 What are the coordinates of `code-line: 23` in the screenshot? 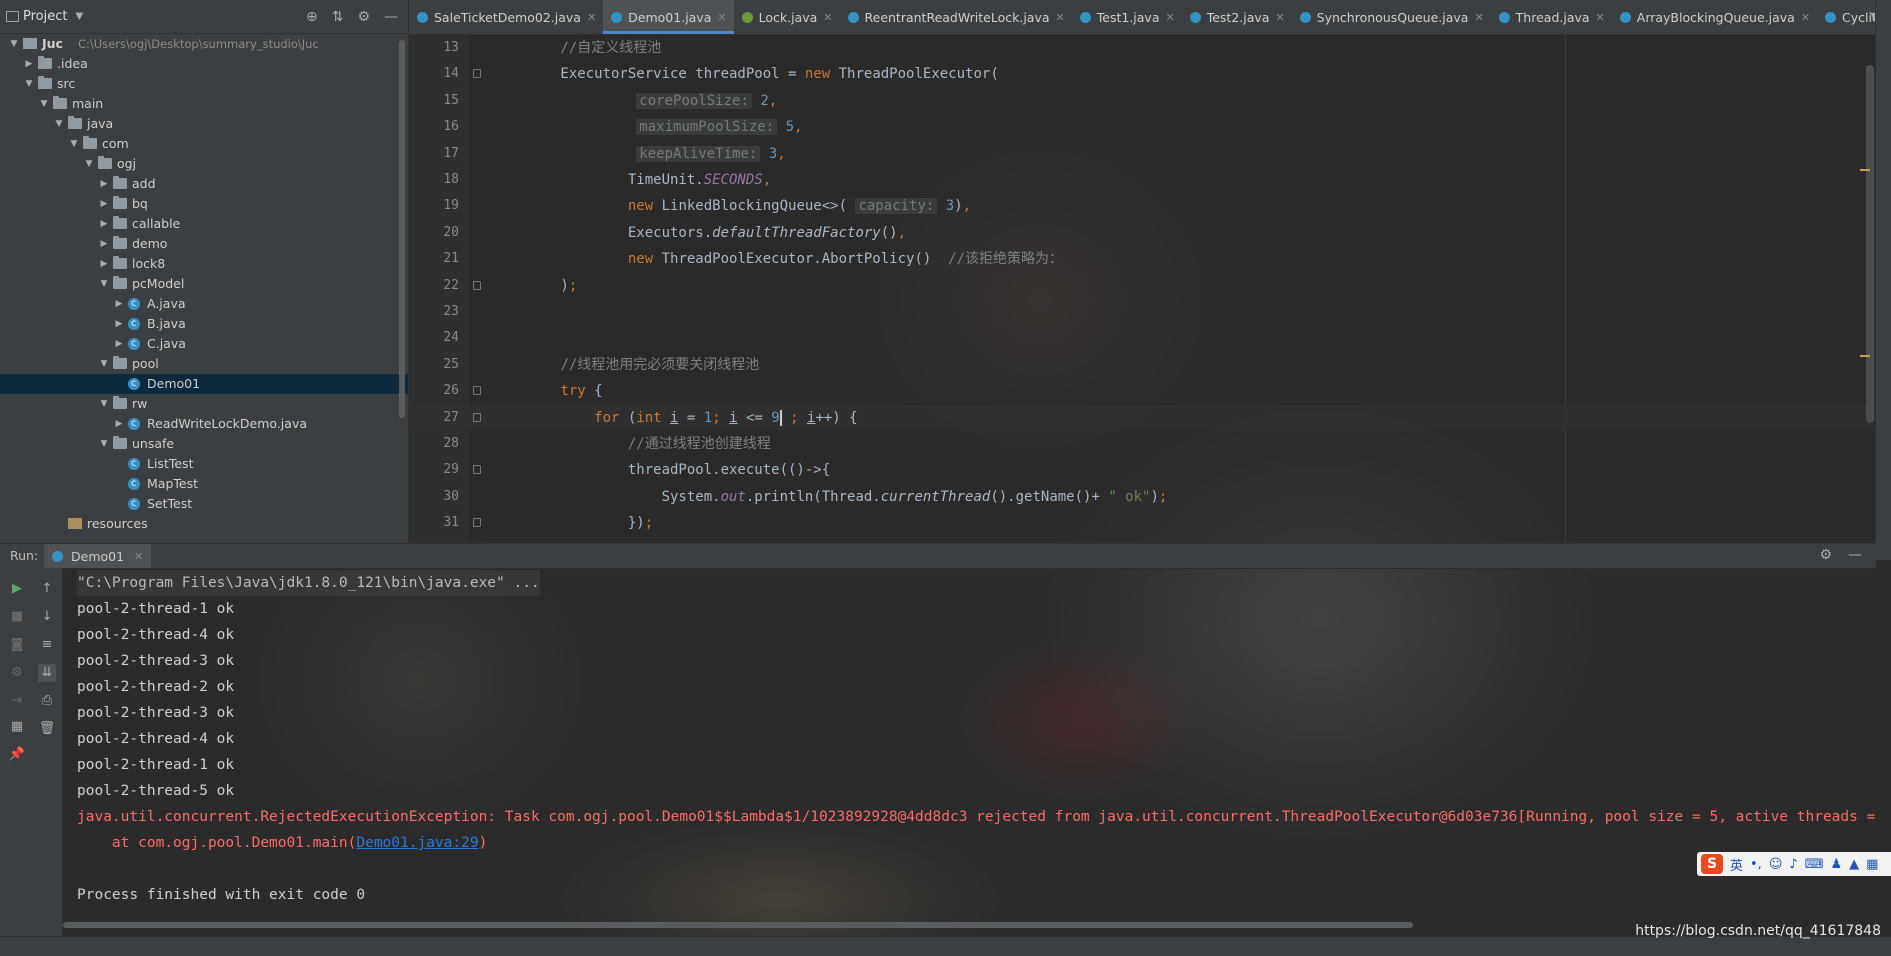 It's located at (1142, 312).